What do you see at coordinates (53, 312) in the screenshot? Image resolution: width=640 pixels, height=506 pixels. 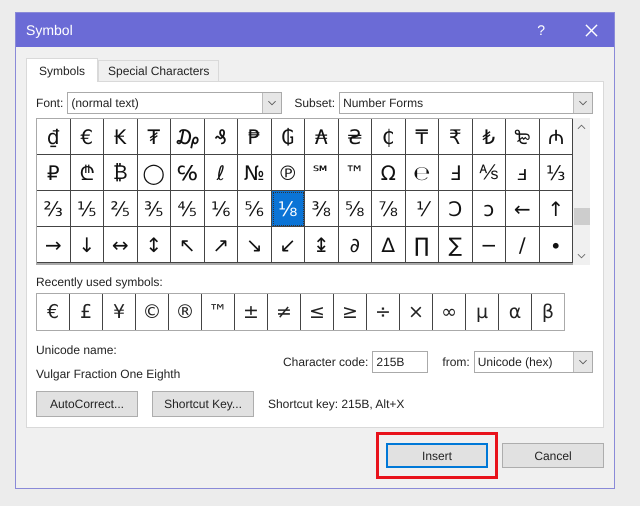 I see `recent-symbol-cell: €` at bounding box center [53, 312].